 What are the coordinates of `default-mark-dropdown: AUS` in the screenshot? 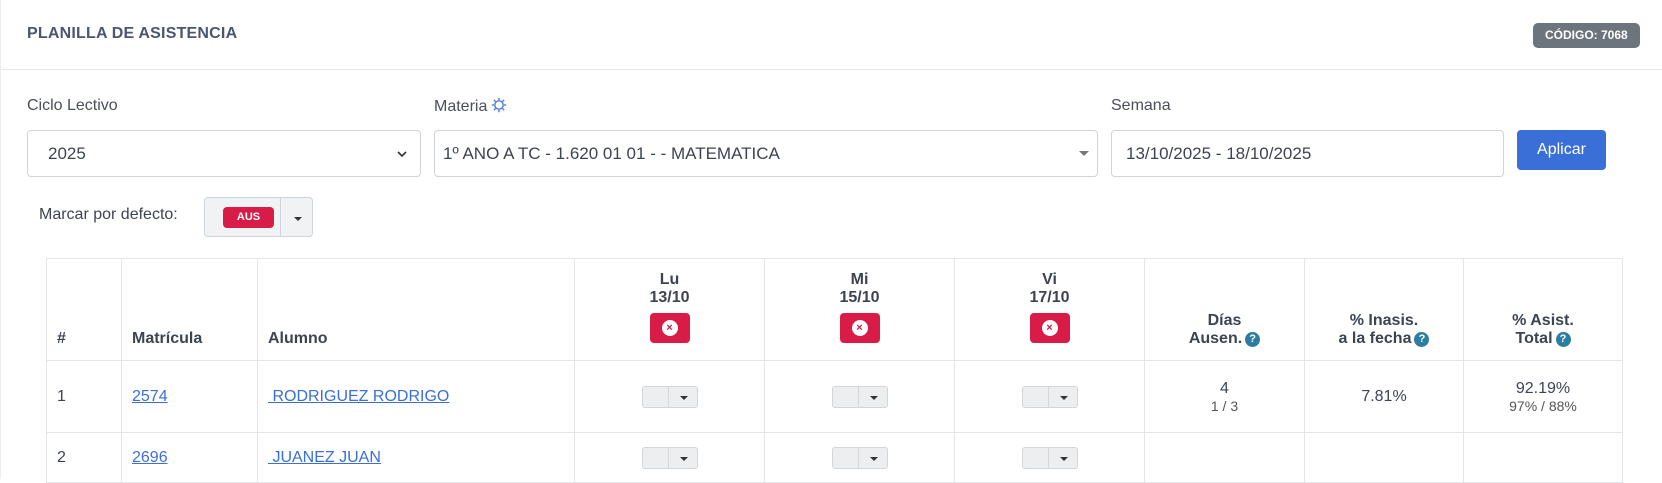 It's located at (258, 217).